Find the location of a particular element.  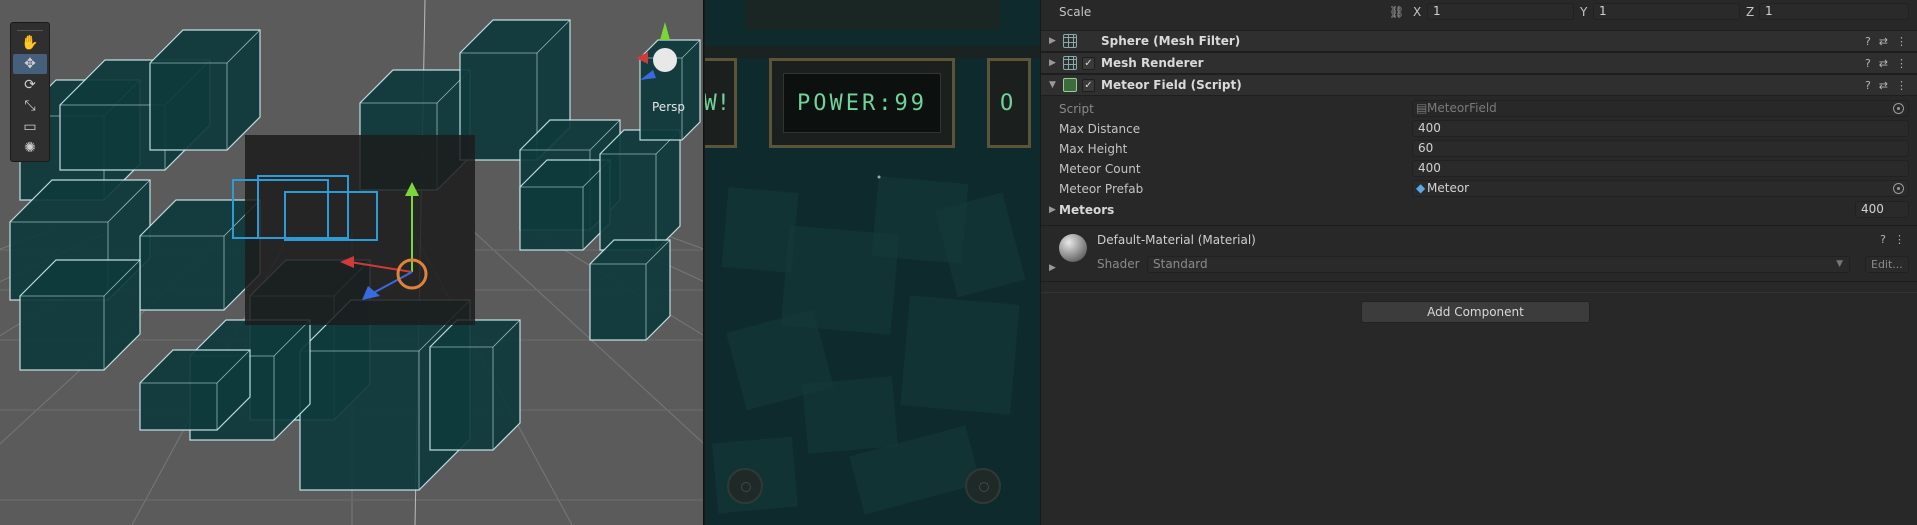

max-distance-field: 400 is located at coordinates (1660, 128).